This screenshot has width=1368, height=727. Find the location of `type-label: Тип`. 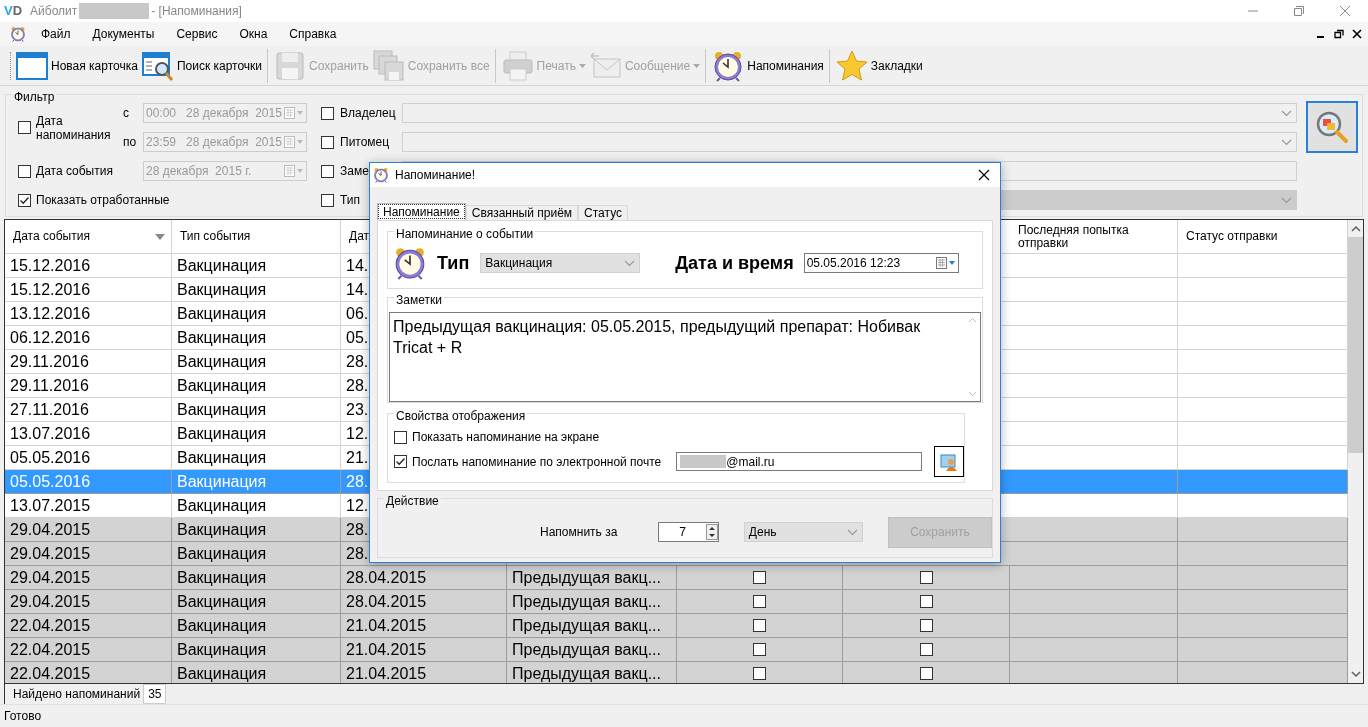

type-label: Тип is located at coordinates (453, 263).